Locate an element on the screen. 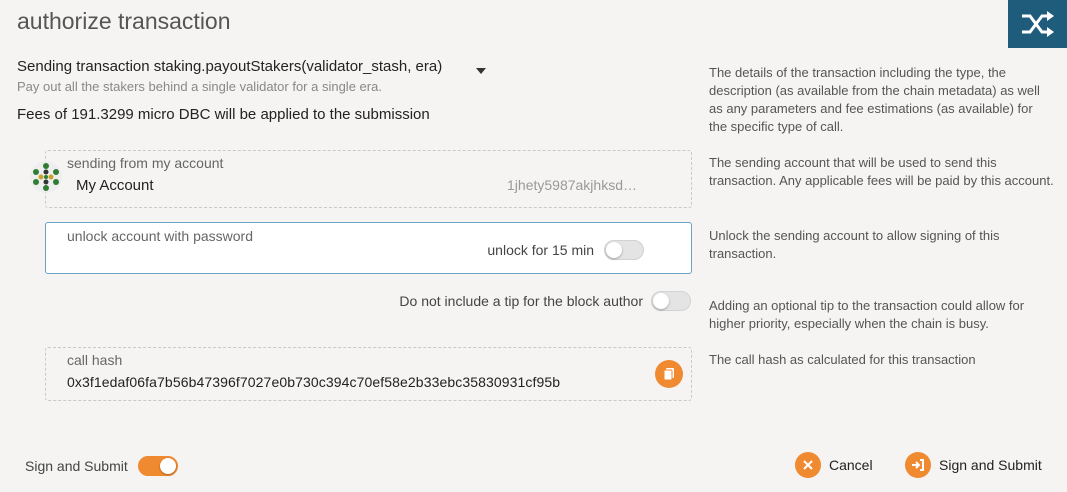  account-label: sending from my account is located at coordinates (145, 163).